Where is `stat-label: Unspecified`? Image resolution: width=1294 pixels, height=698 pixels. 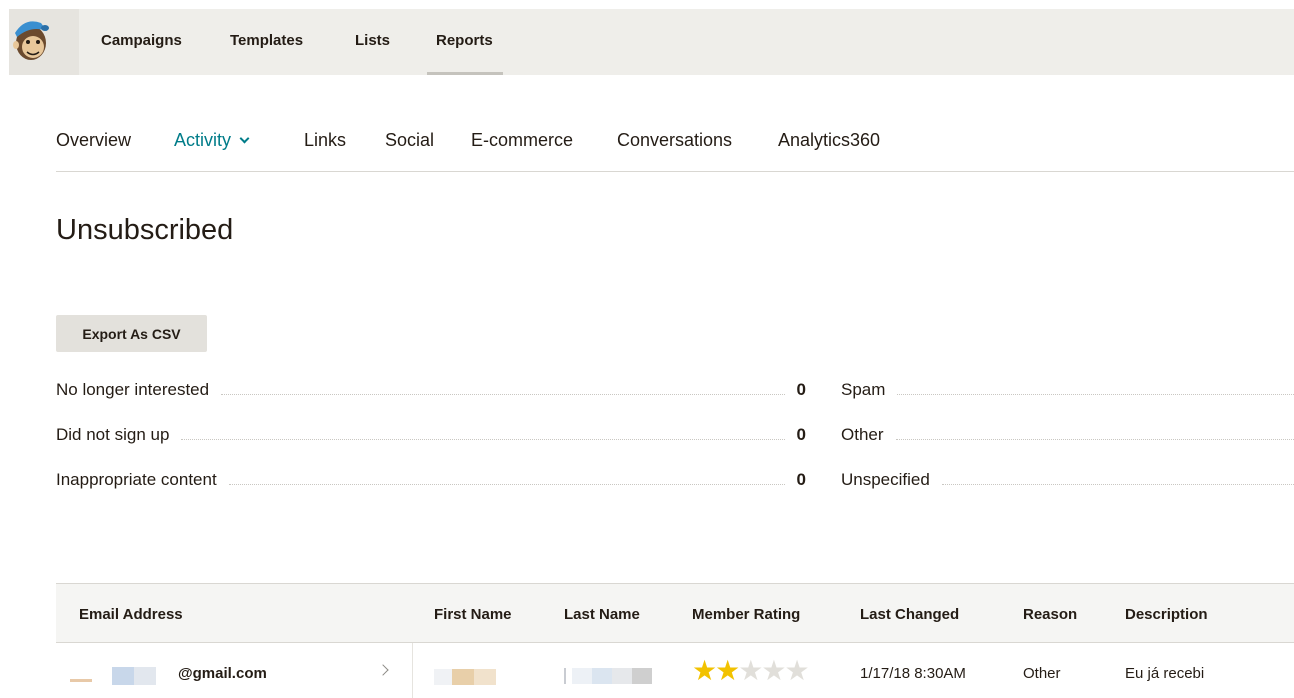 stat-label: Unspecified is located at coordinates (885, 479).